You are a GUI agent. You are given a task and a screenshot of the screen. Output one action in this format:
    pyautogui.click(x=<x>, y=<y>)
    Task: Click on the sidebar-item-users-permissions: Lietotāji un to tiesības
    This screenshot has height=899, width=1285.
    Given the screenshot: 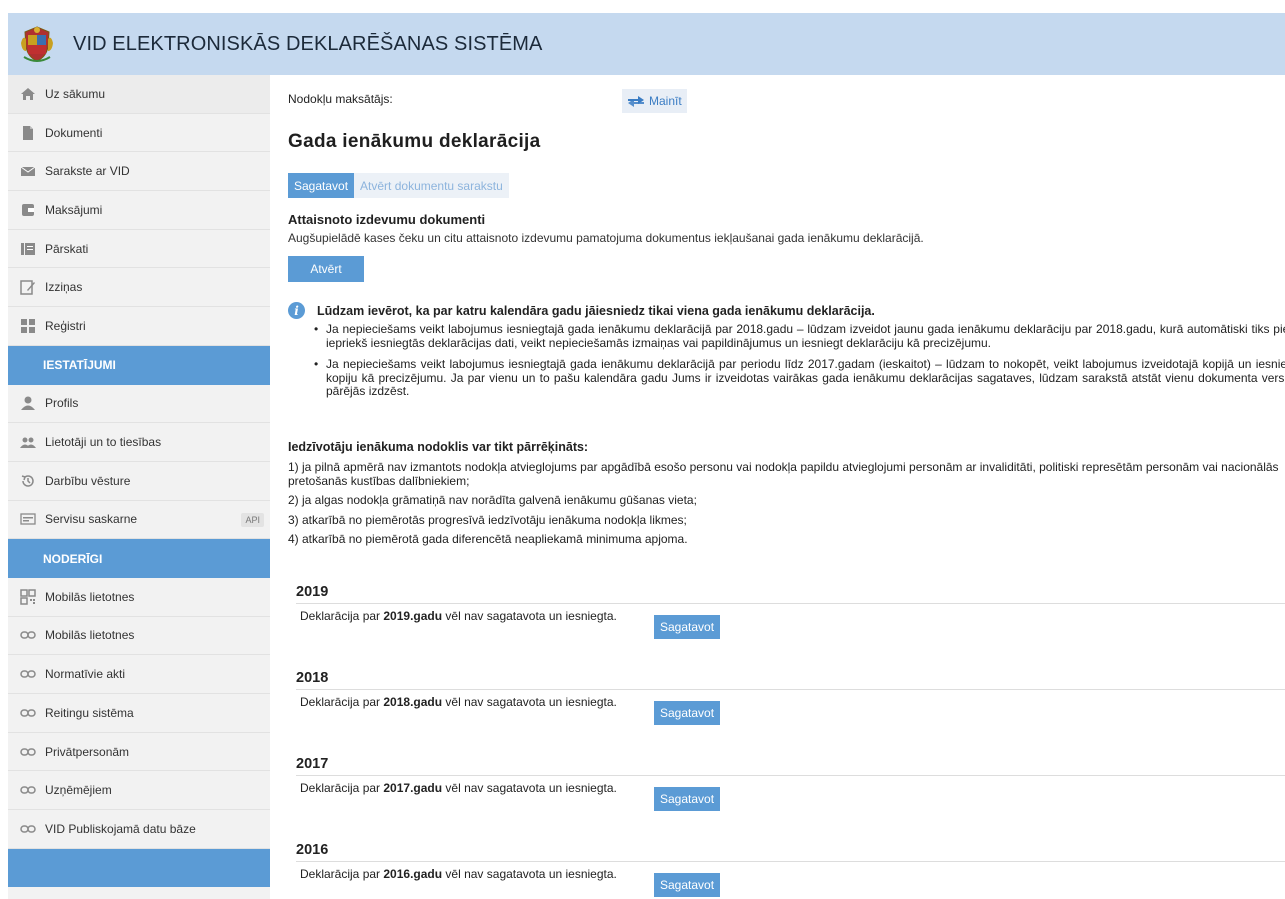 What is the action you would take?
    pyautogui.click(x=139, y=442)
    